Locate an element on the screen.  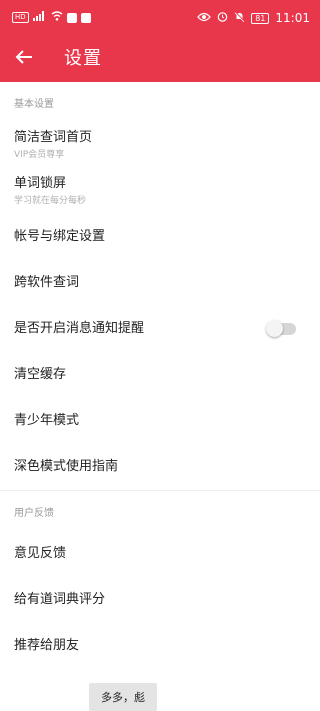
alarm-icon is located at coordinates (222, 18).